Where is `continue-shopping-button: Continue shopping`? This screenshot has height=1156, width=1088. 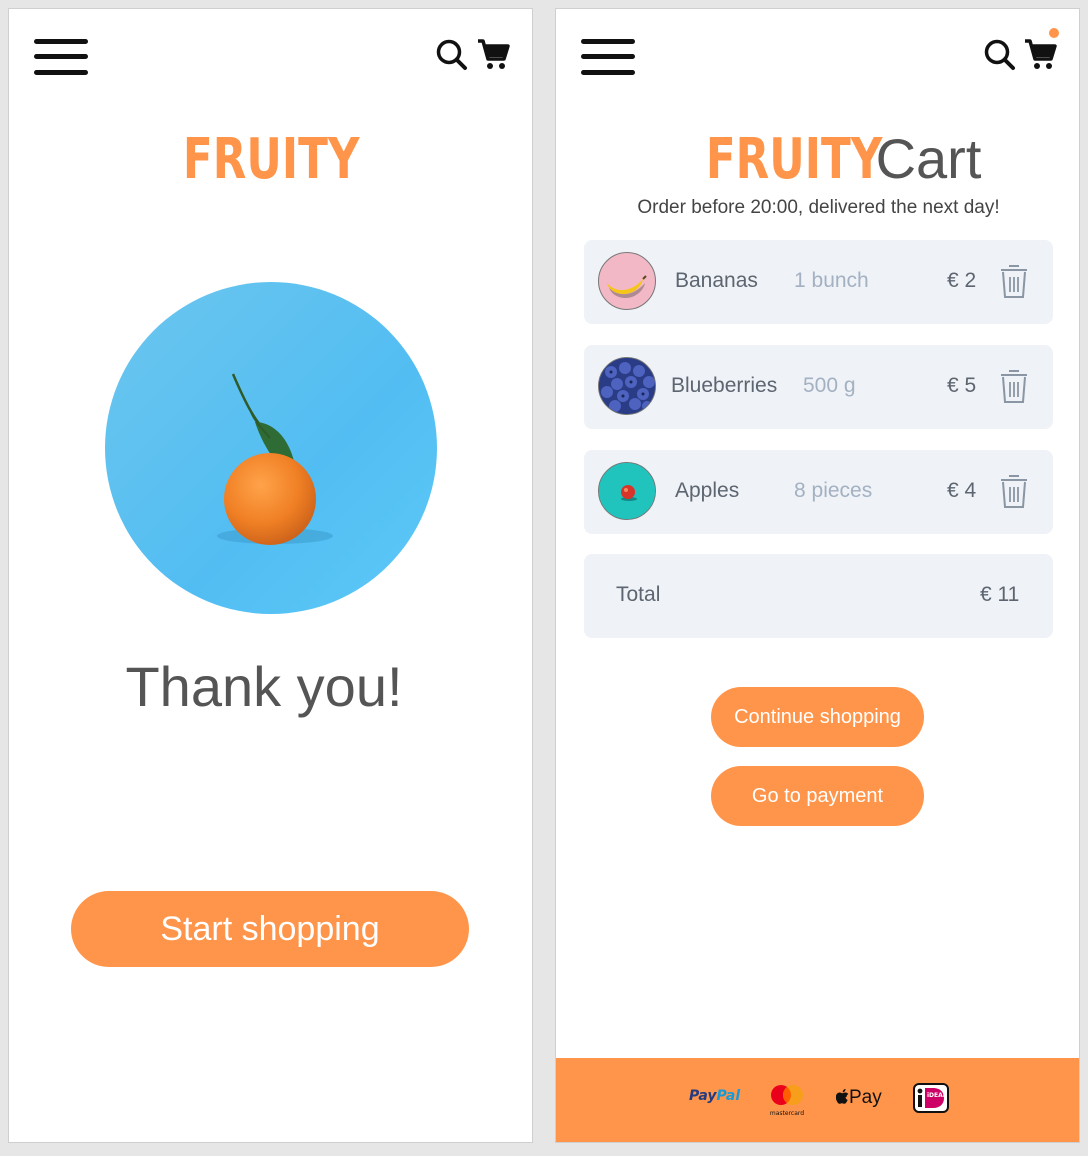
continue-shopping-button: Continue shopping is located at coordinates (817, 717).